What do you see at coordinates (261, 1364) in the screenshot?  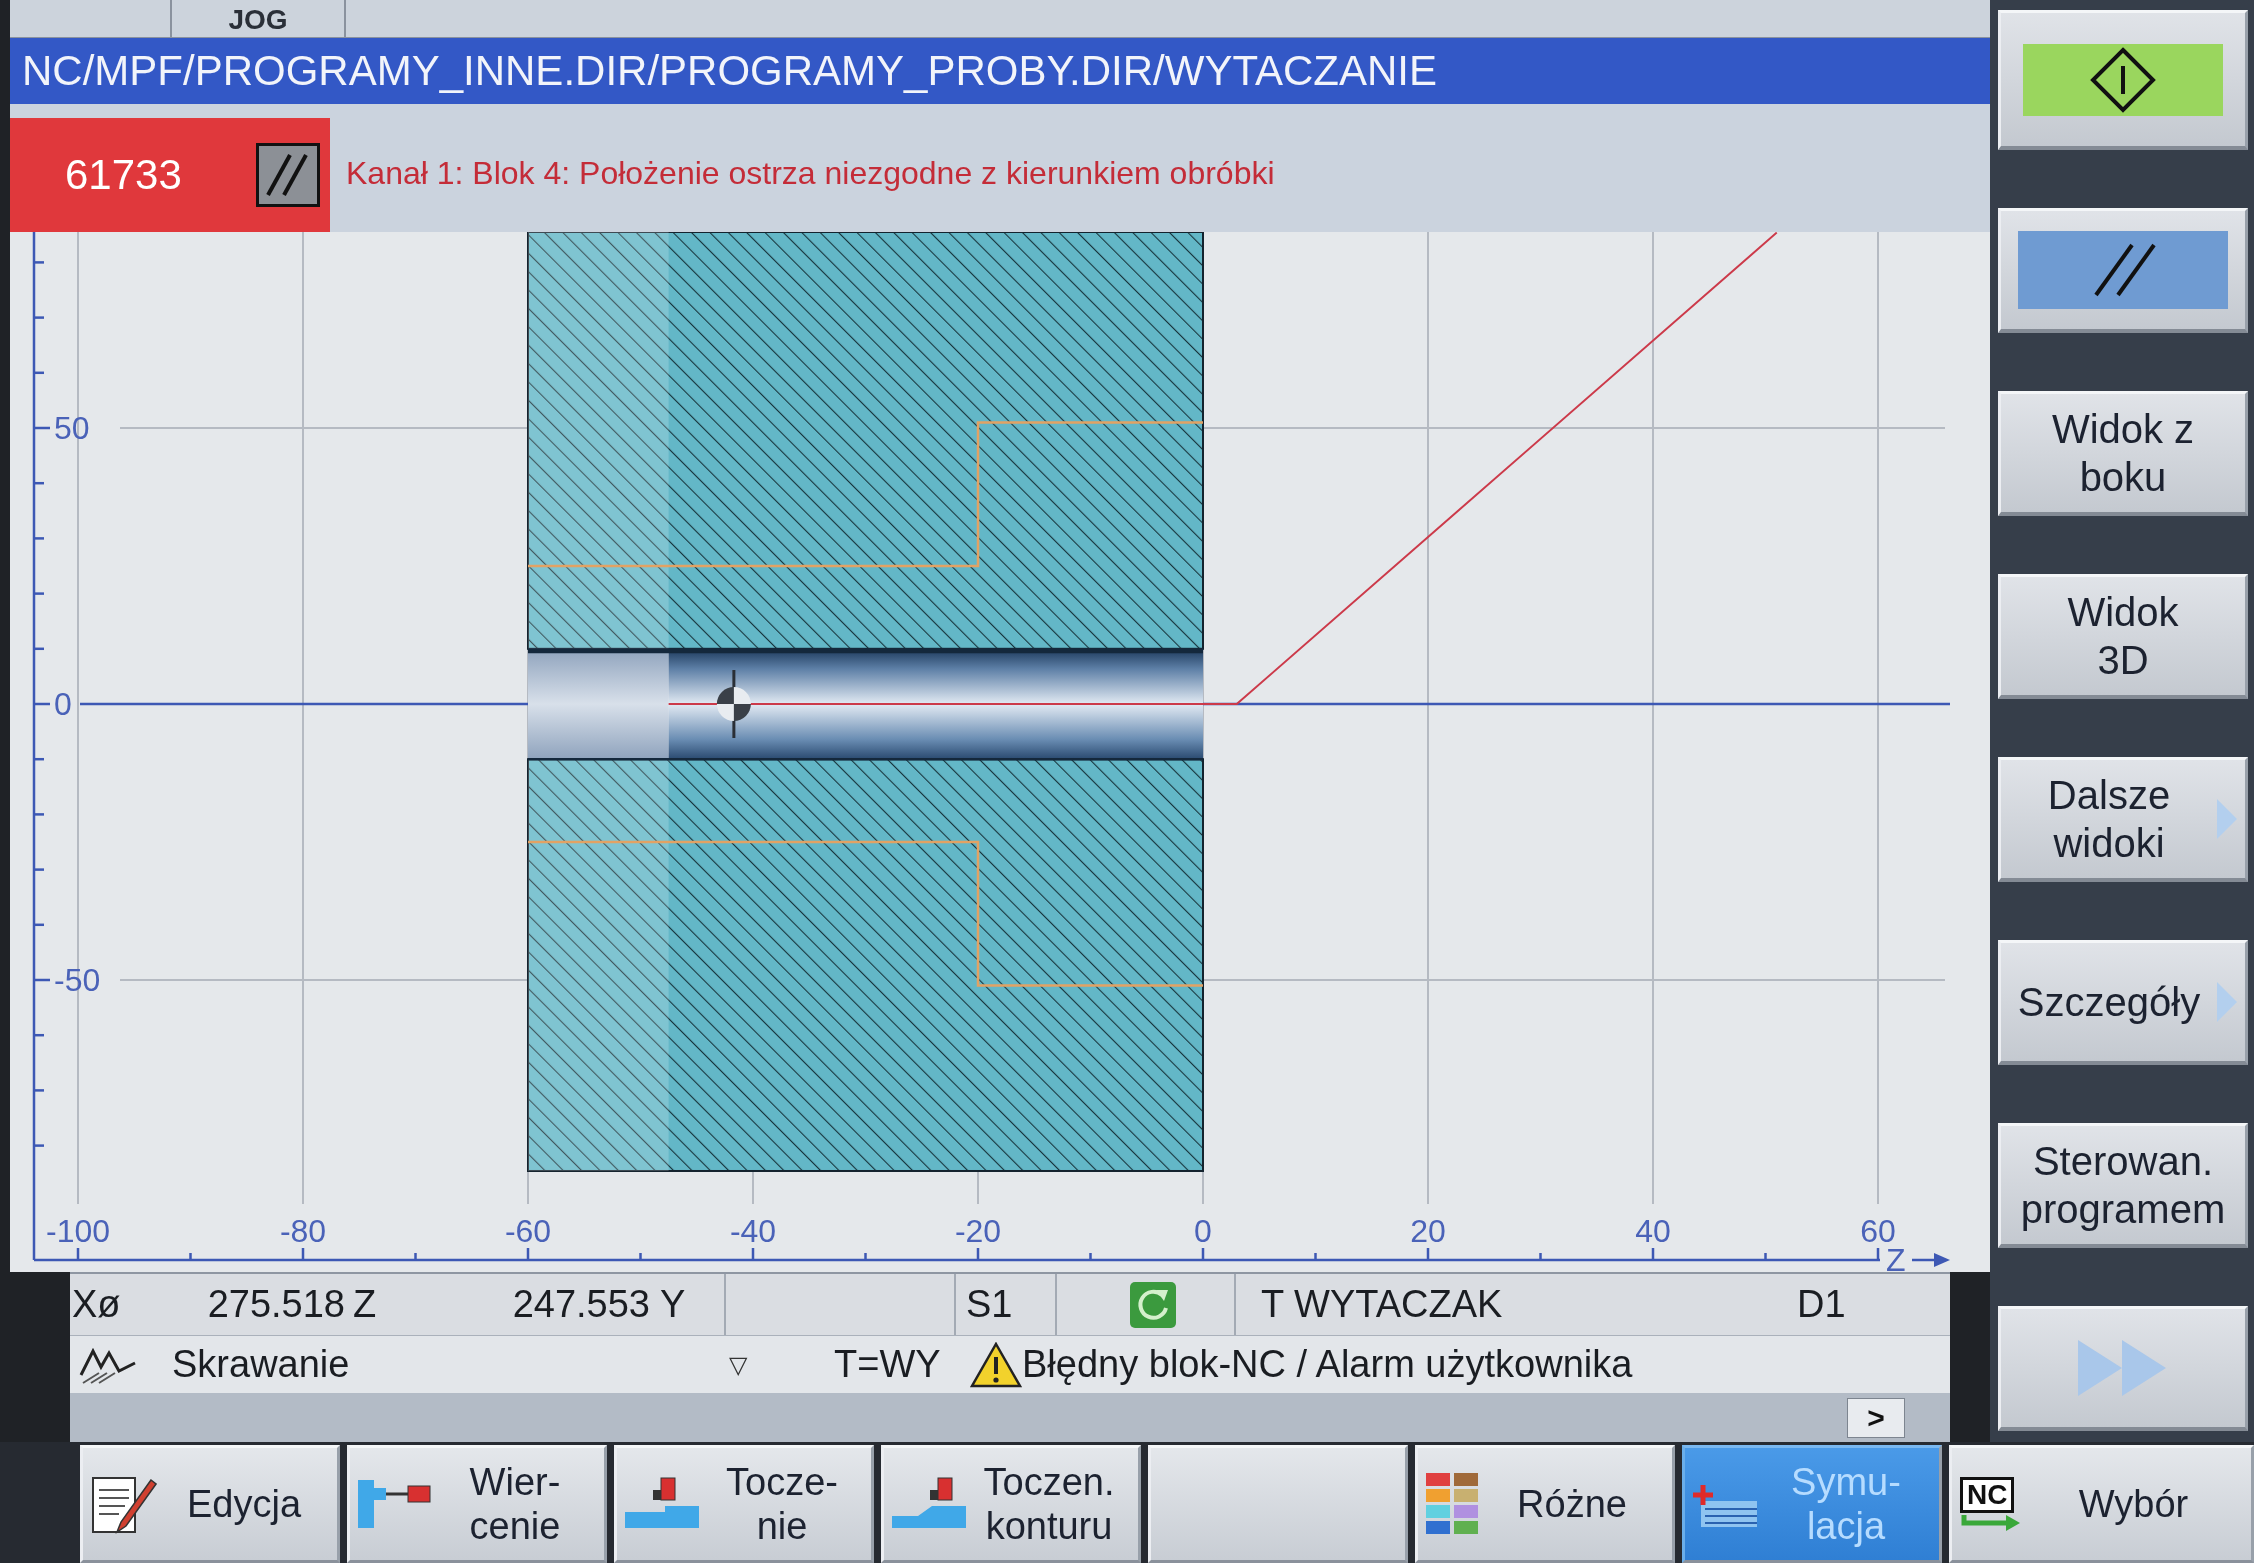 I see `mode-name: Skrawanie` at bounding box center [261, 1364].